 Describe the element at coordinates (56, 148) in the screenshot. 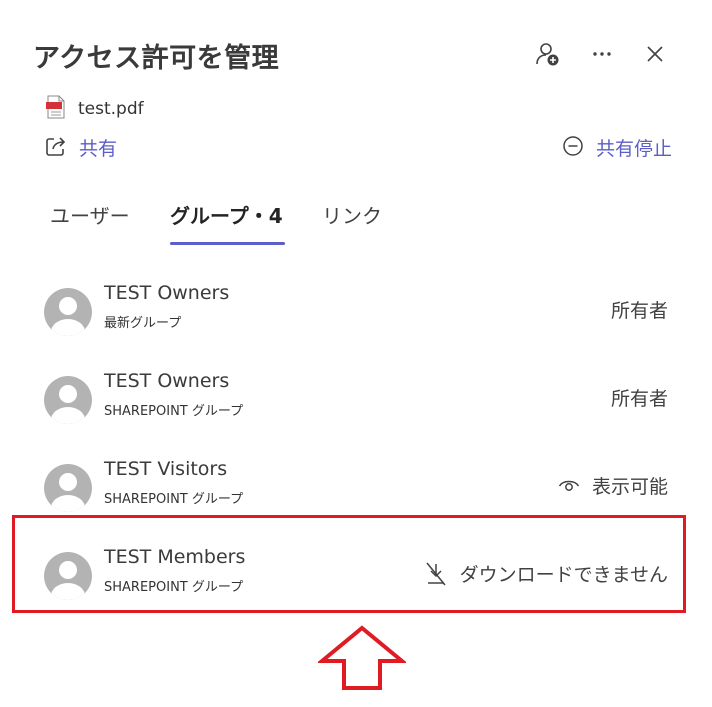

I see `share-icon` at that location.